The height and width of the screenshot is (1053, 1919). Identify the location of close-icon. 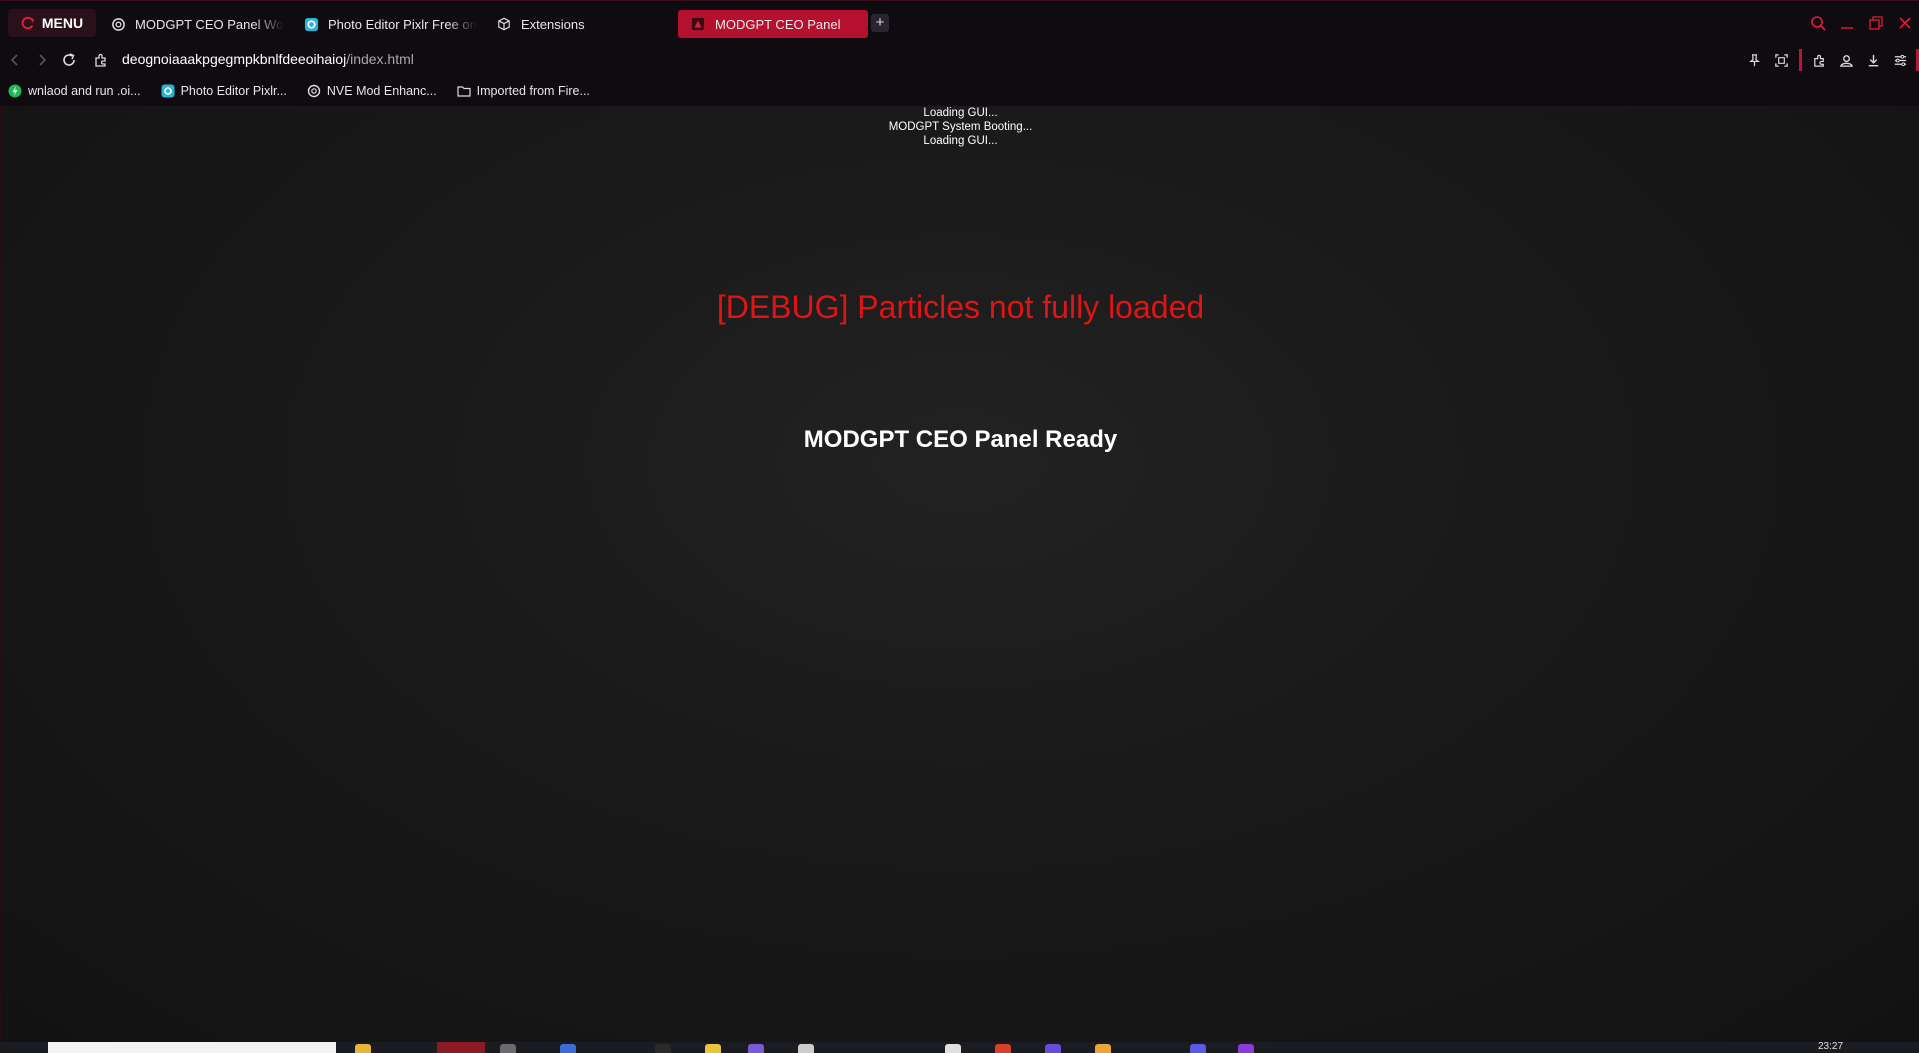
(1904, 23).